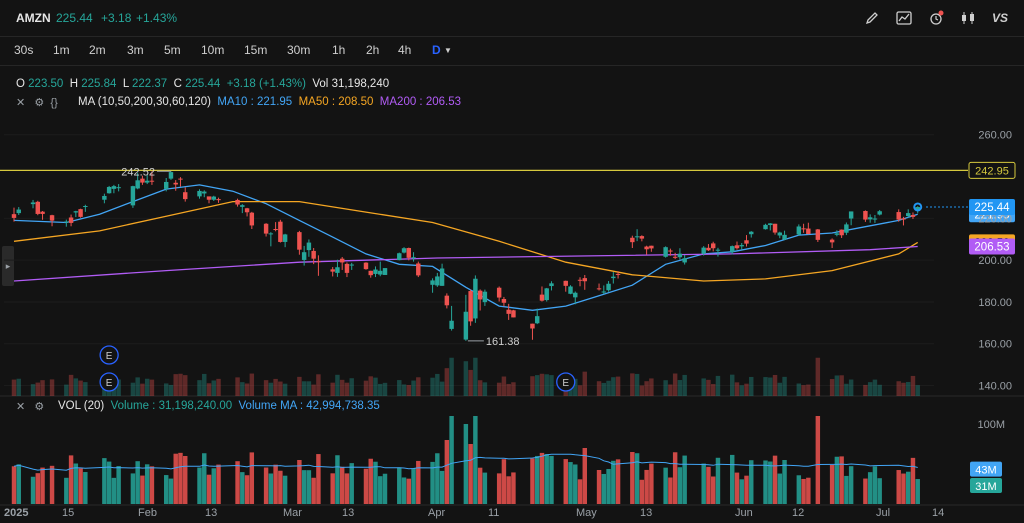 The height and width of the screenshot is (523, 1024). What do you see at coordinates (404, 50) in the screenshot?
I see `tf-4h: 4h` at bounding box center [404, 50].